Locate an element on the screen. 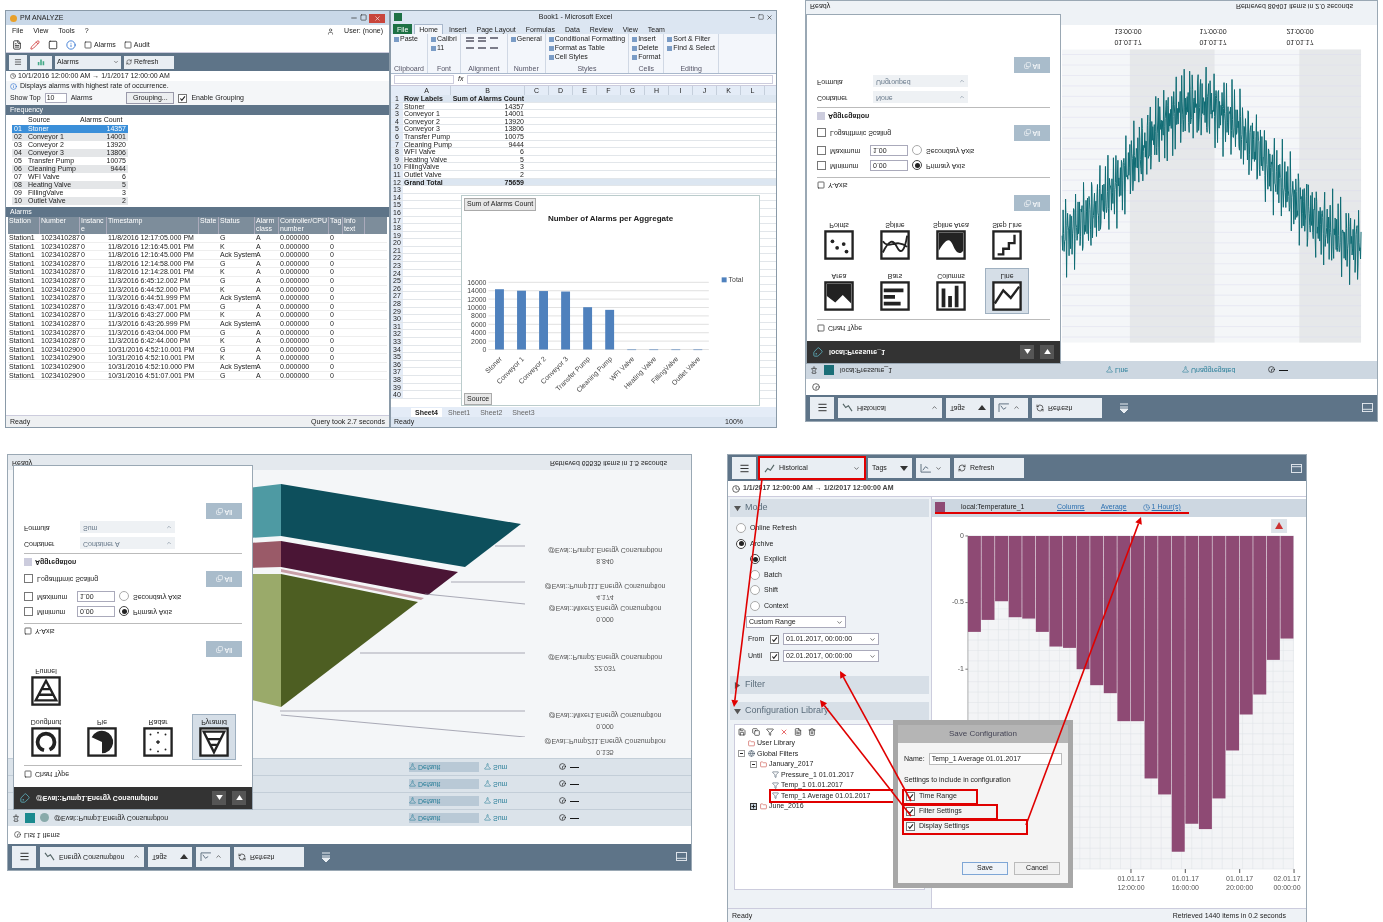  bar-chart-icon is located at coordinates (41, 62).